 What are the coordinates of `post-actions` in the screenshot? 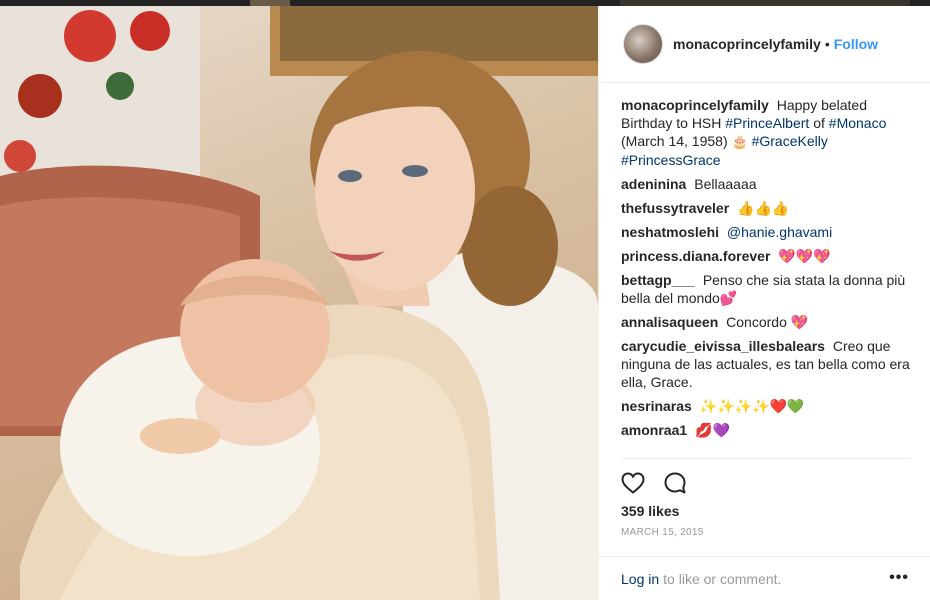 It's located at (654, 483).